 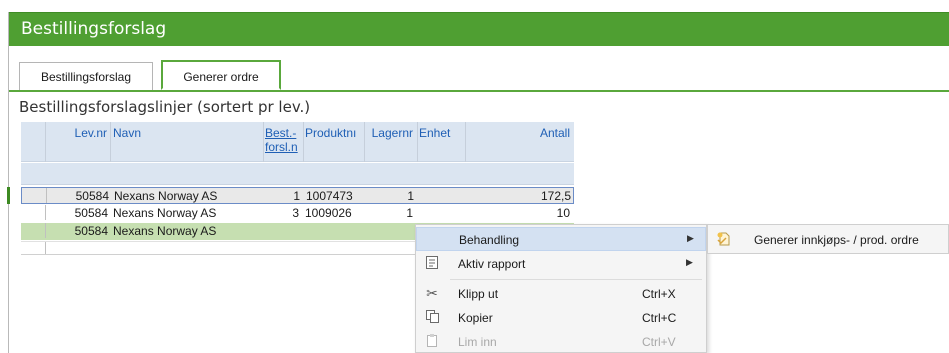 What do you see at coordinates (561, 318) in the screenshot?
I see `menu-item-kopier: Kopier Ctrl+C` at bounding box center [561, 318].